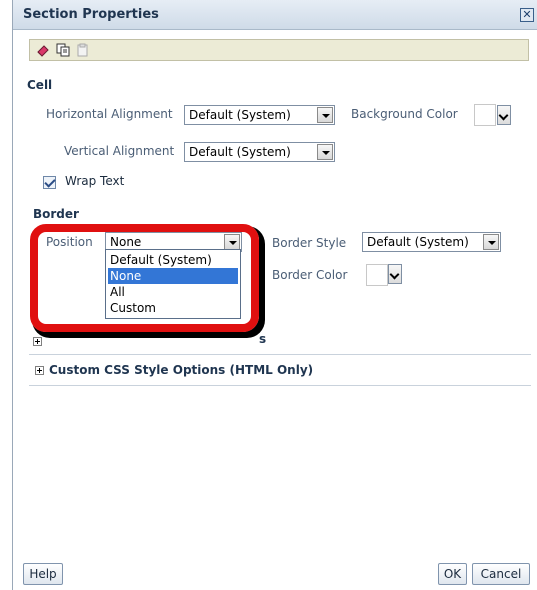  What do you see at coordinates (377, 275) in the screenshot?
I see `border-color-swatch` at bounding box center [377, 275].